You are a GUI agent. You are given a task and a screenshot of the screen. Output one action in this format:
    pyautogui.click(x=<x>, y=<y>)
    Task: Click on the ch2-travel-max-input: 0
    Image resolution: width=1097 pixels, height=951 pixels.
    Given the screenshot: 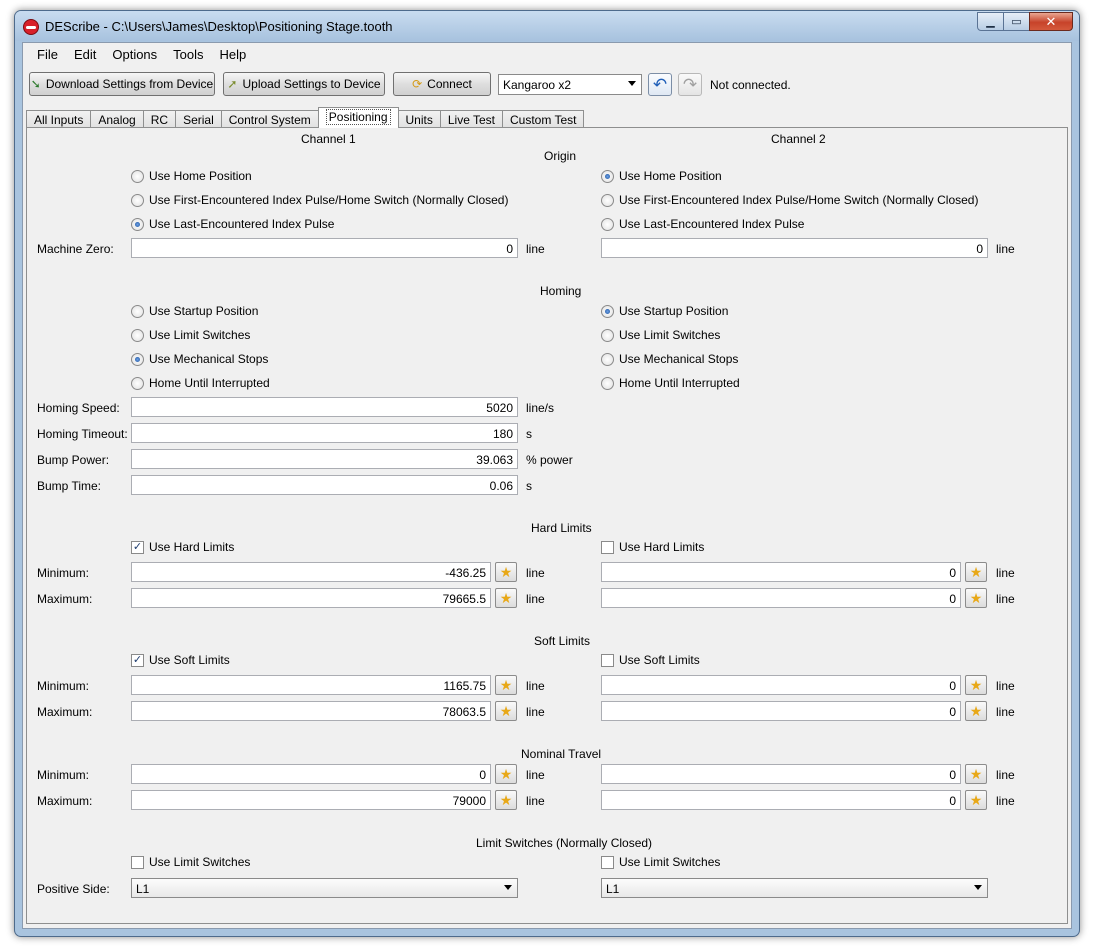 What is the action you would take?
    pyautogui.click(x=781, y=800)
    